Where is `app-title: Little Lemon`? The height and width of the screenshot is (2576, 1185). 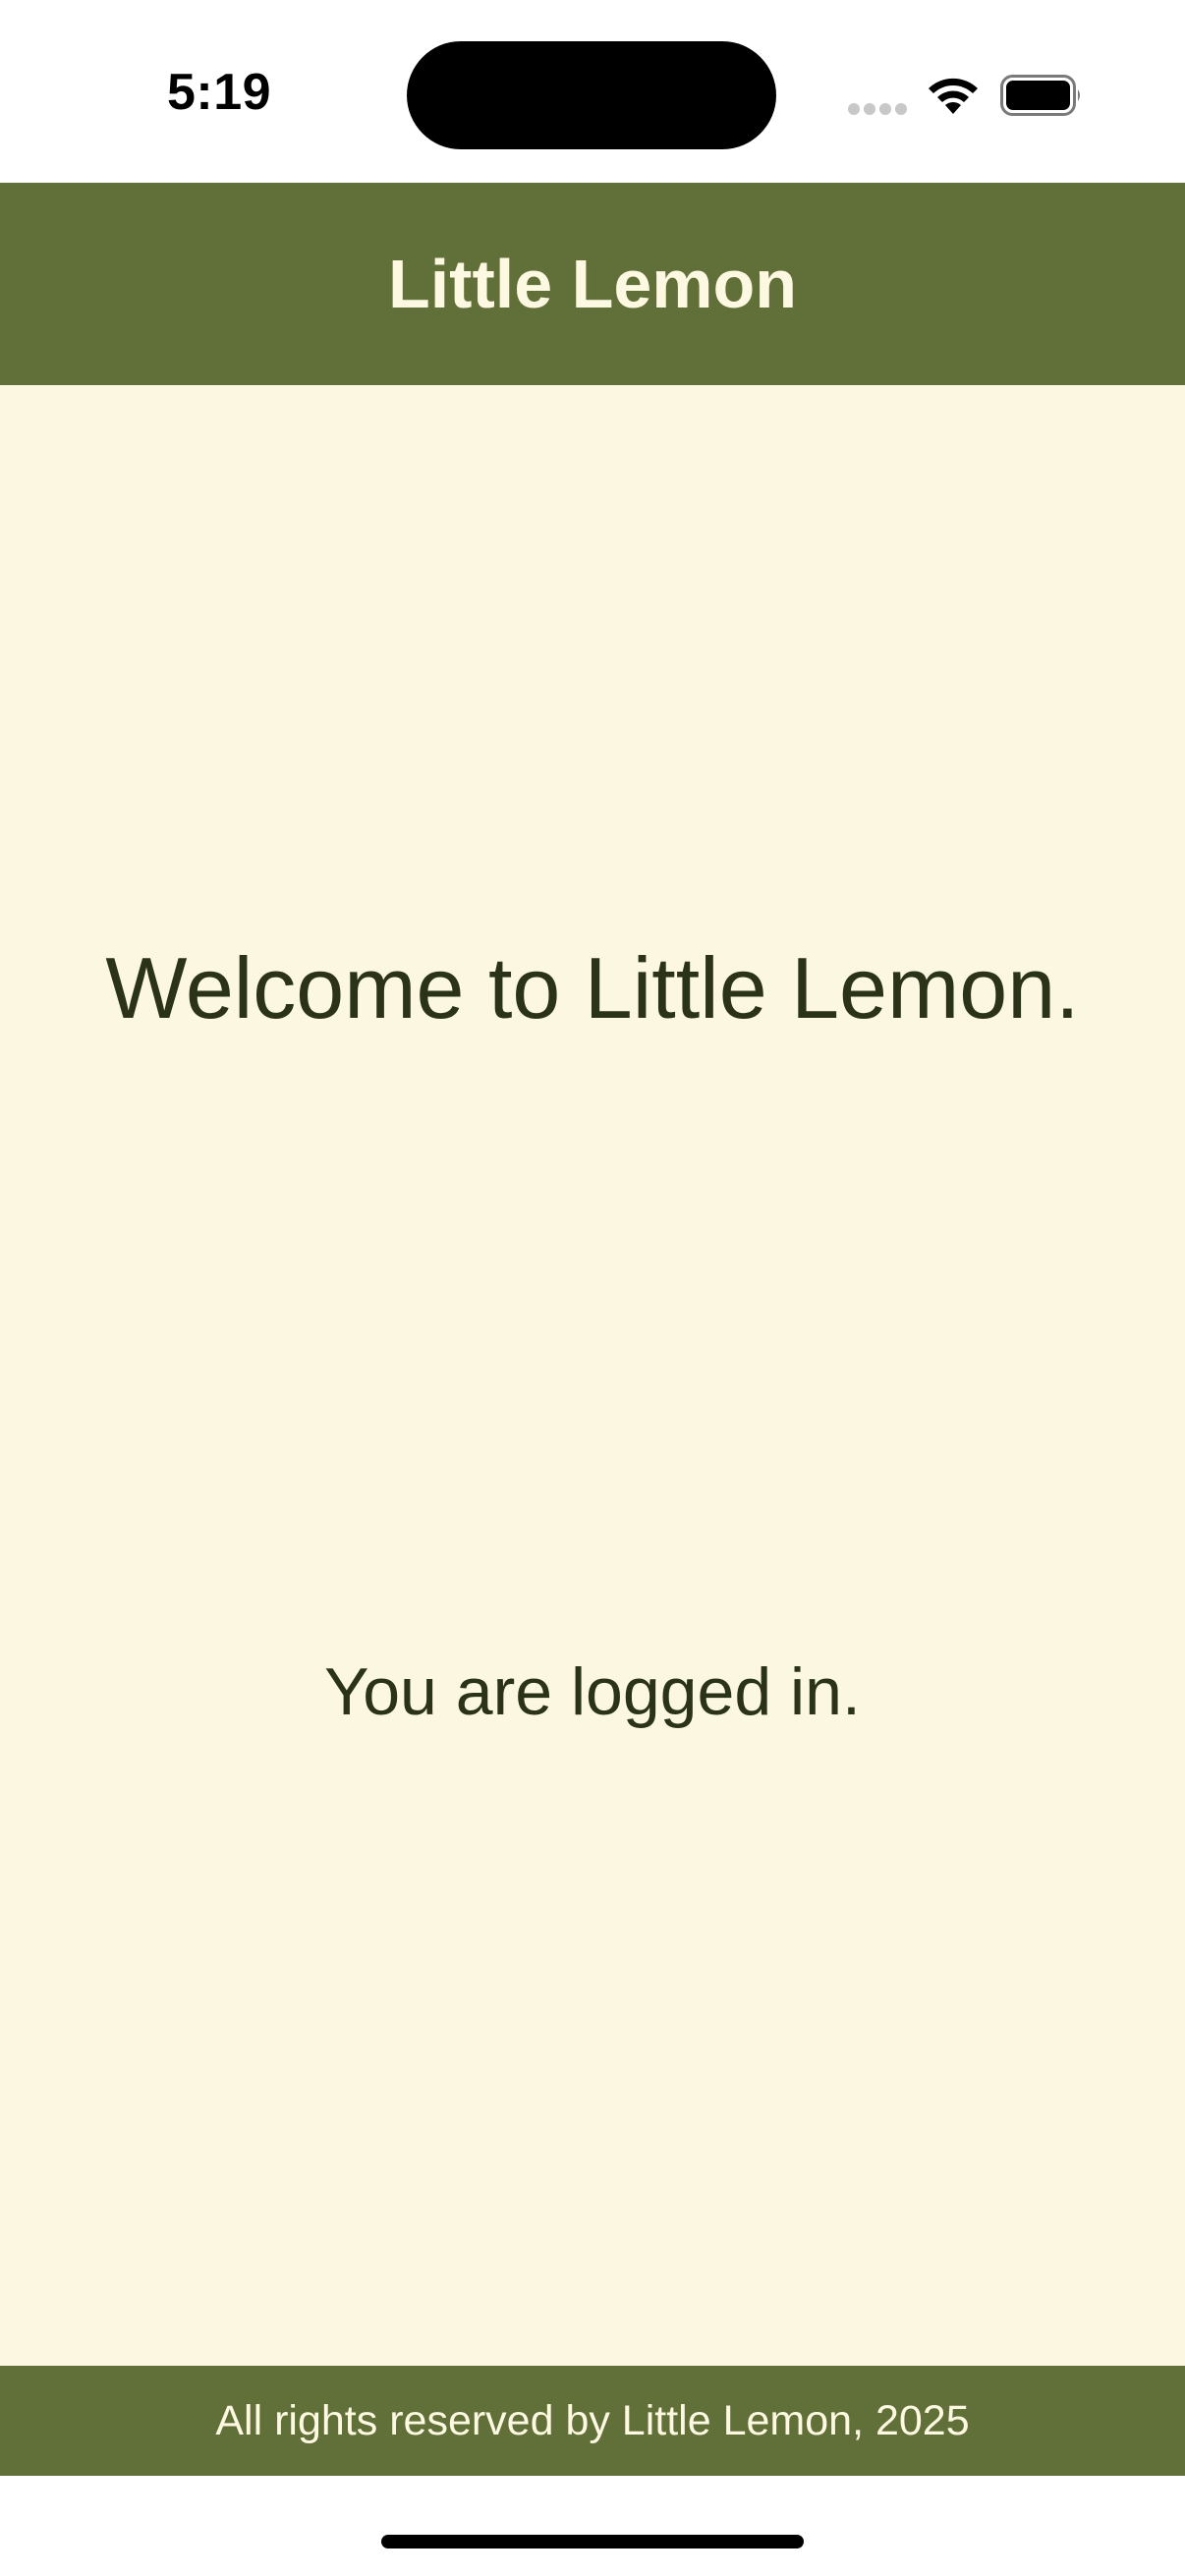
app-title: Little Lemon is located at coordinates (592, 284).